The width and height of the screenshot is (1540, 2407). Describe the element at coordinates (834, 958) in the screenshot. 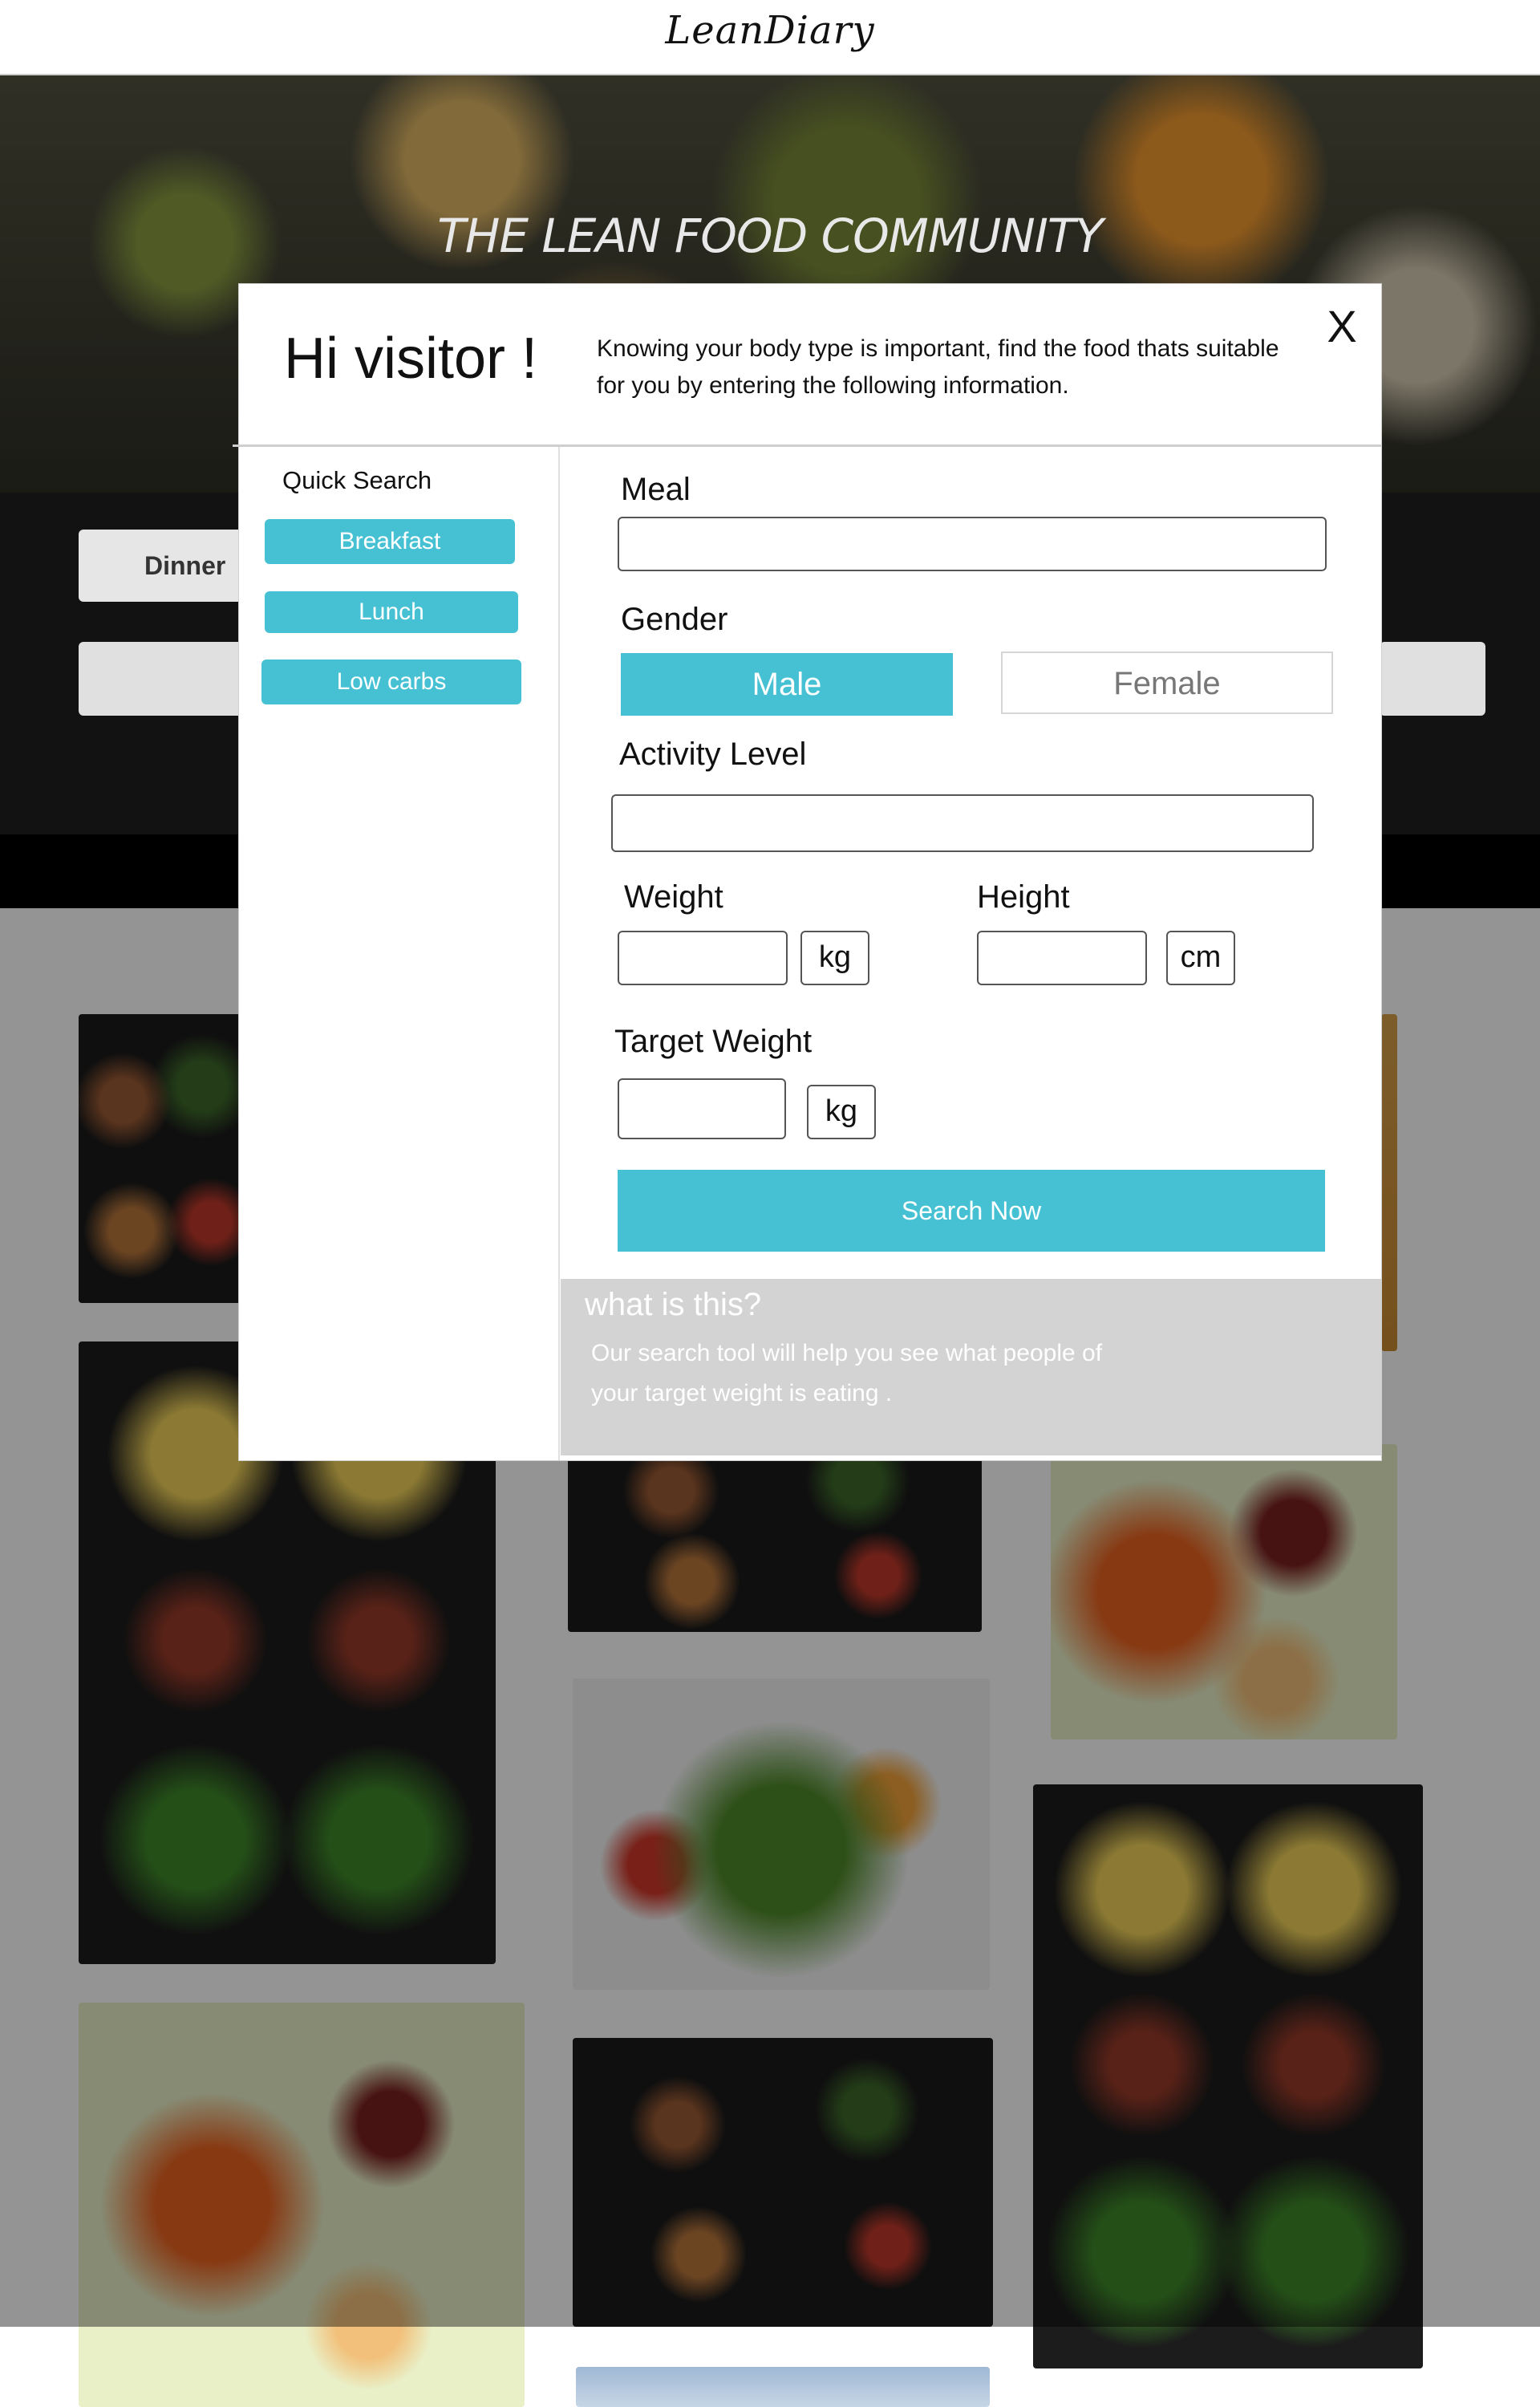

I see `weight-unit: kg` at that location.